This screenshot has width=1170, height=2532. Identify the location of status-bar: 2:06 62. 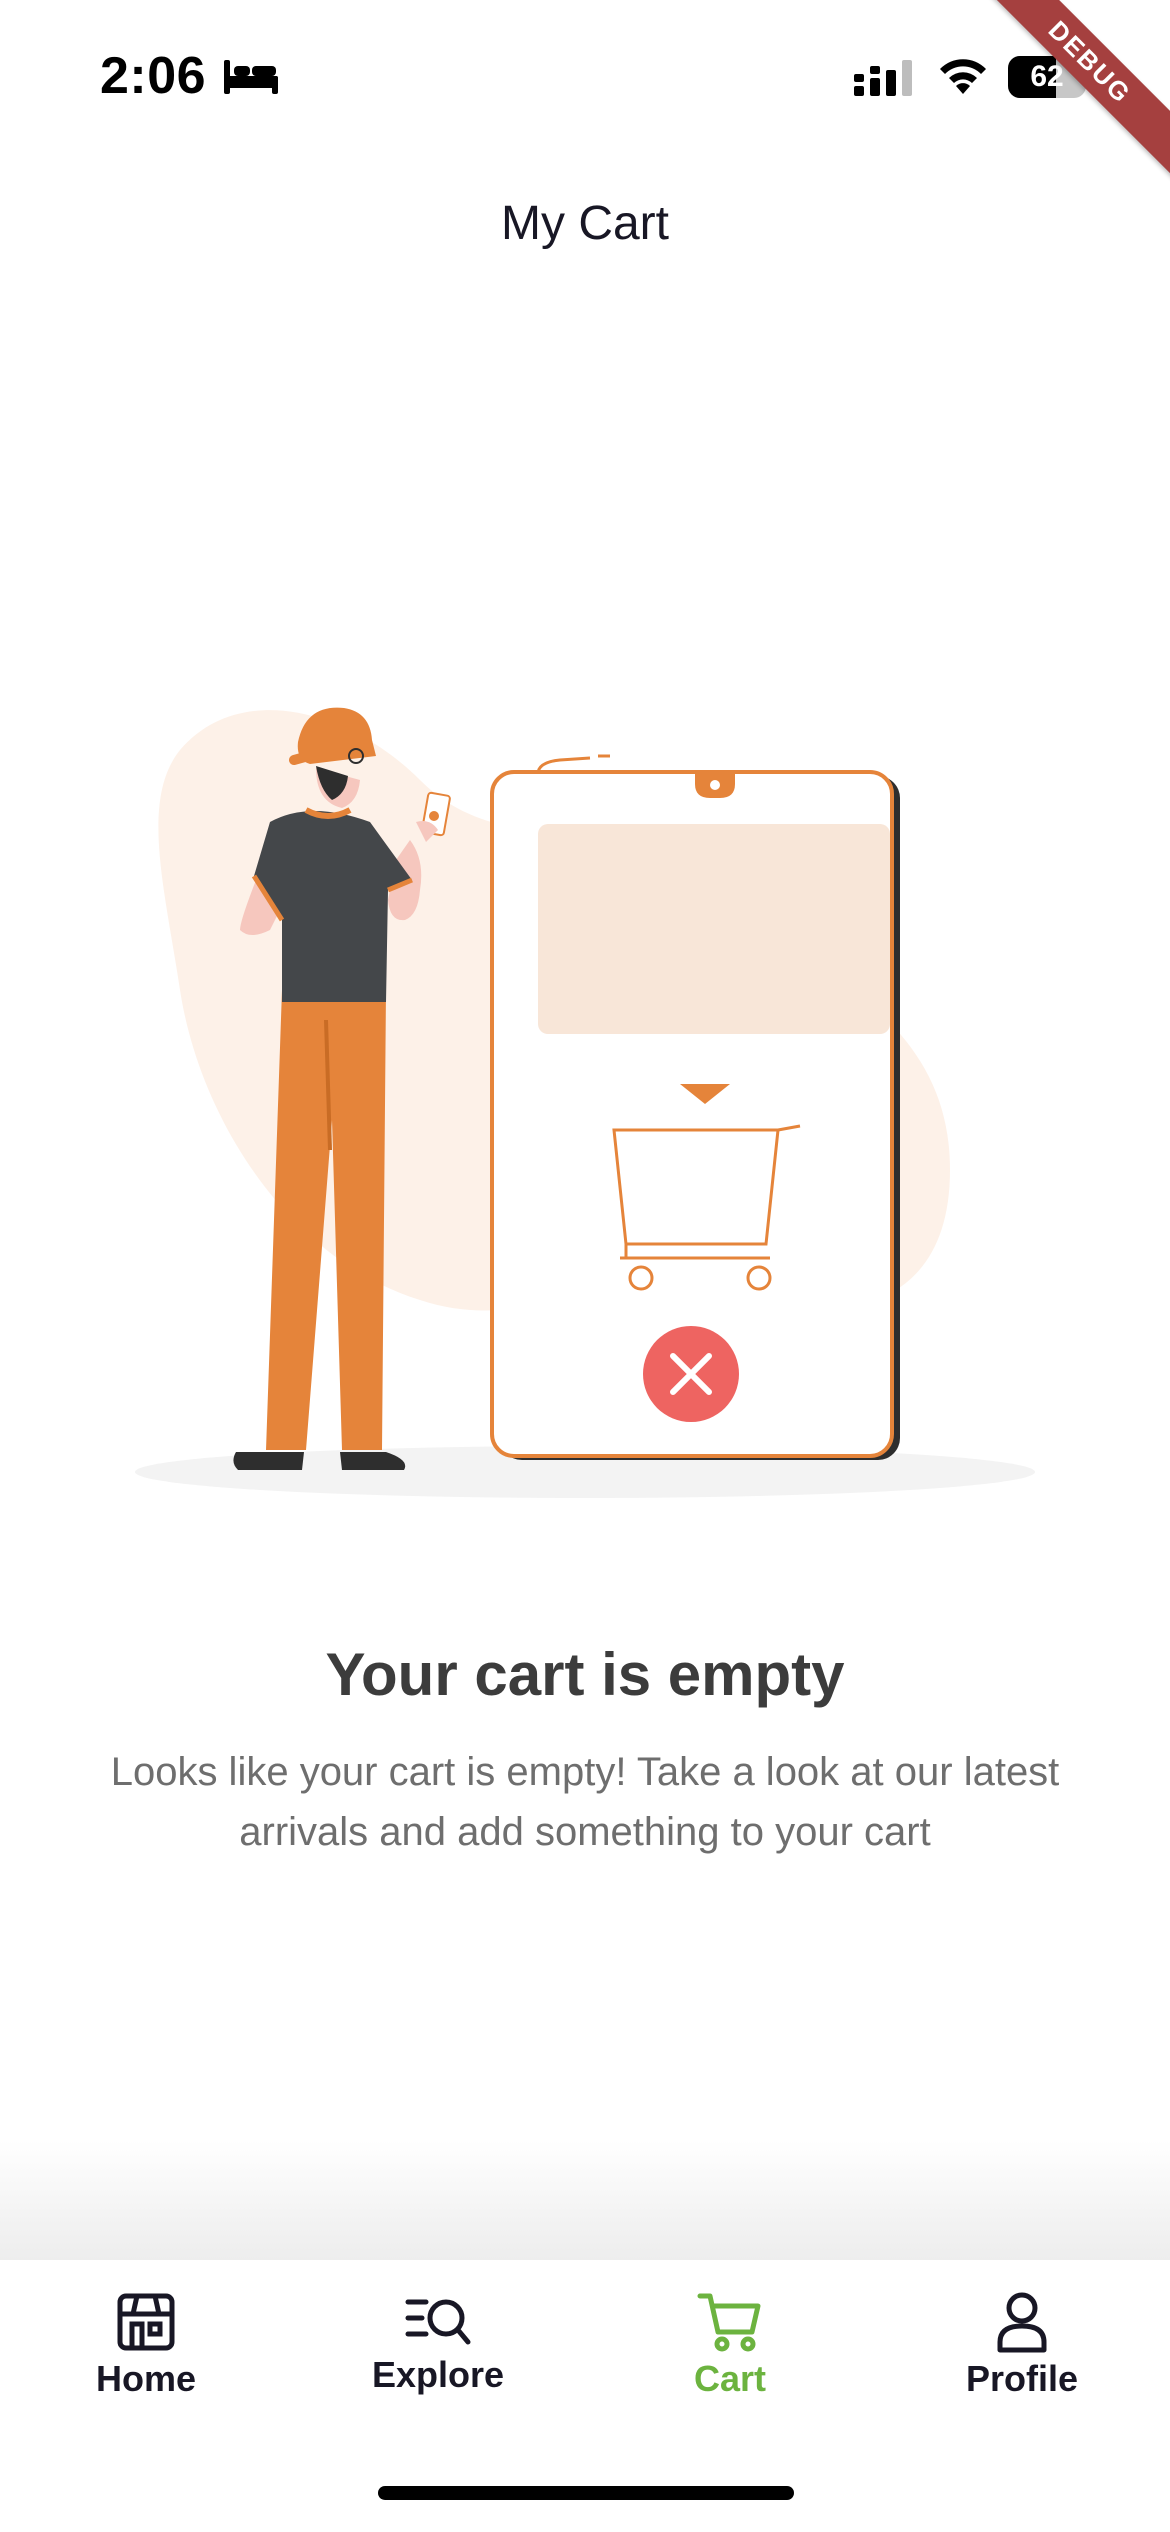
(585, 75).